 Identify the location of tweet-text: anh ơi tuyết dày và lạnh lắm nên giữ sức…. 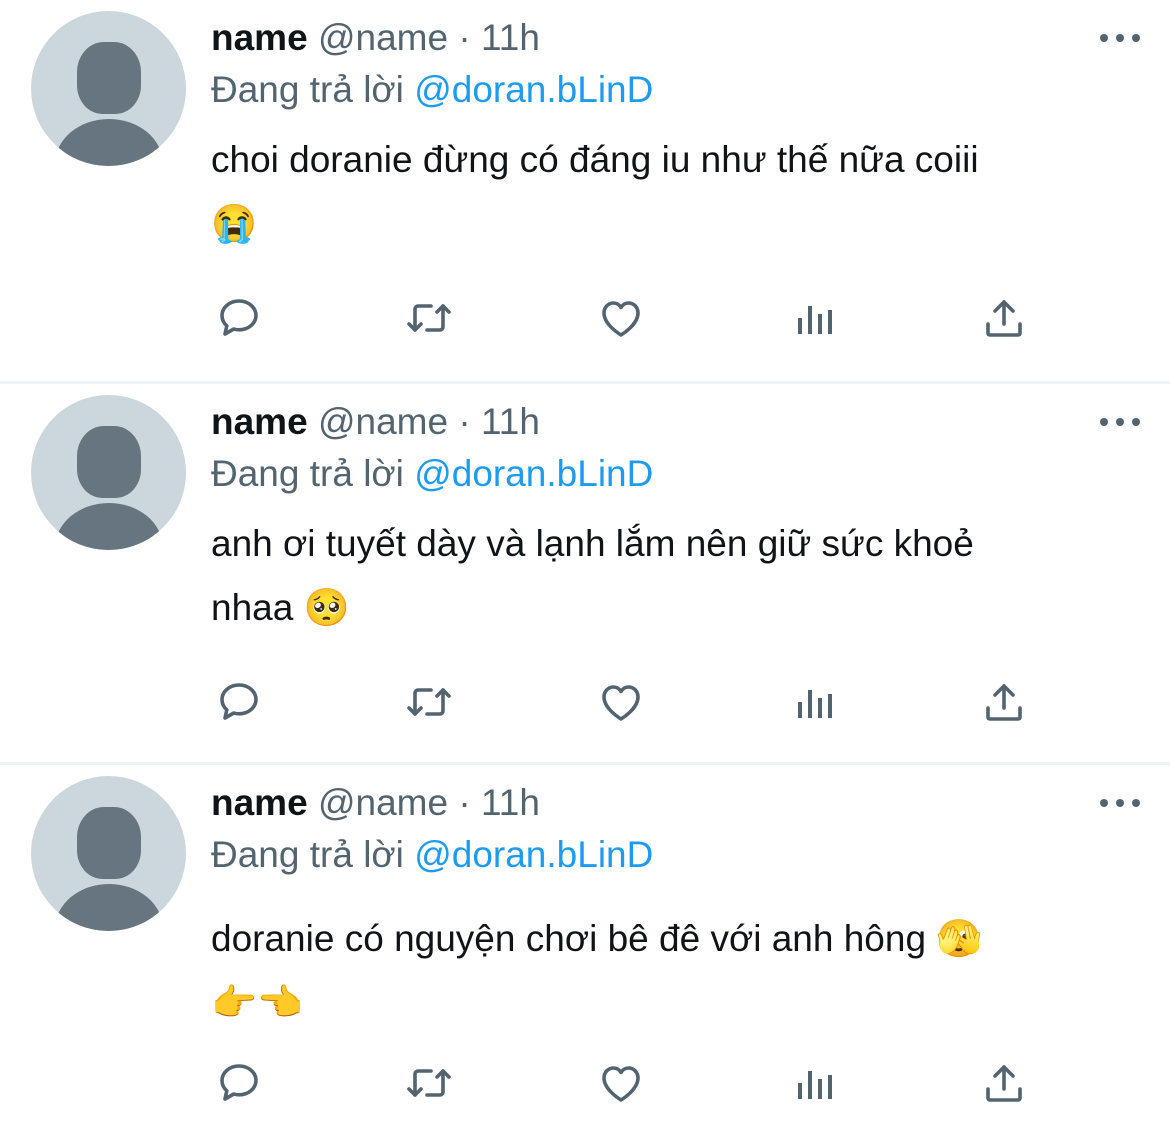
(592, 575).